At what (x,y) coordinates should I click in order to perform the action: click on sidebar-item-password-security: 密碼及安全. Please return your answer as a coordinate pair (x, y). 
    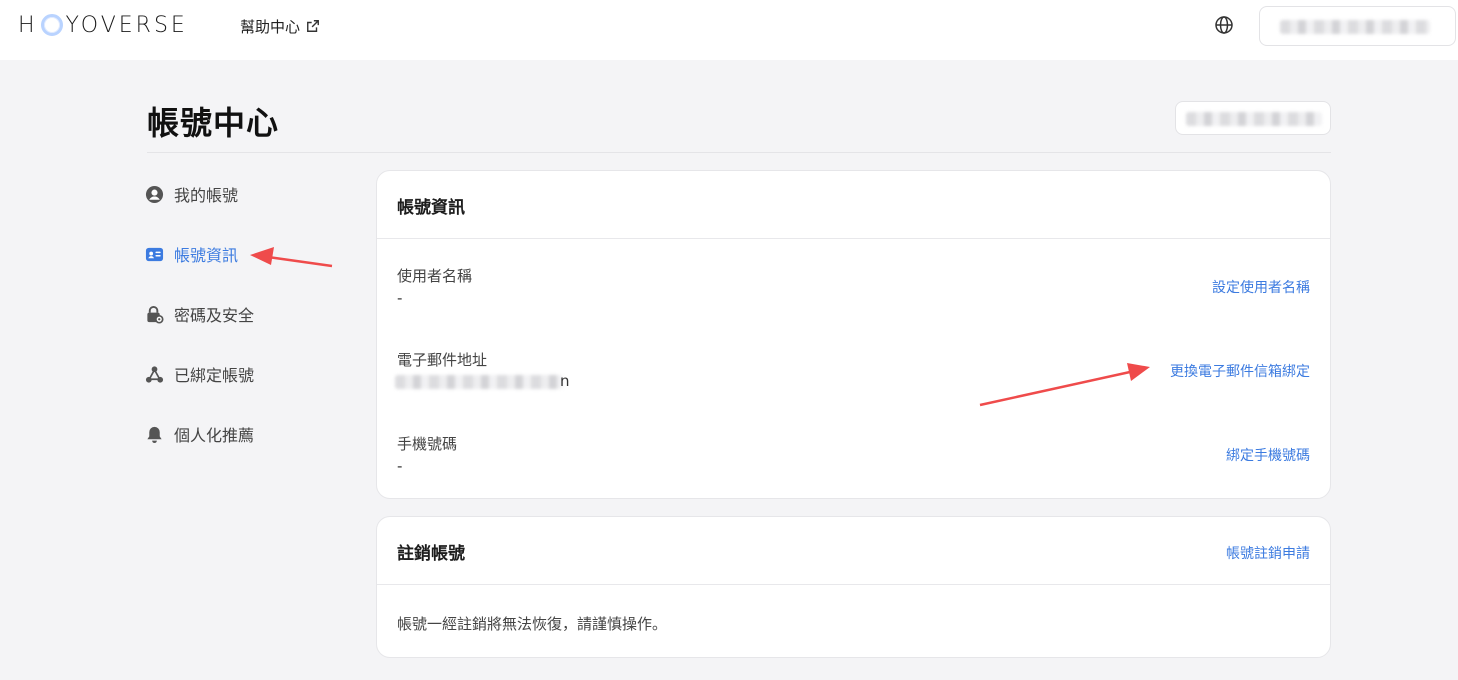
    Looking at the image, I should click on (199, 314).